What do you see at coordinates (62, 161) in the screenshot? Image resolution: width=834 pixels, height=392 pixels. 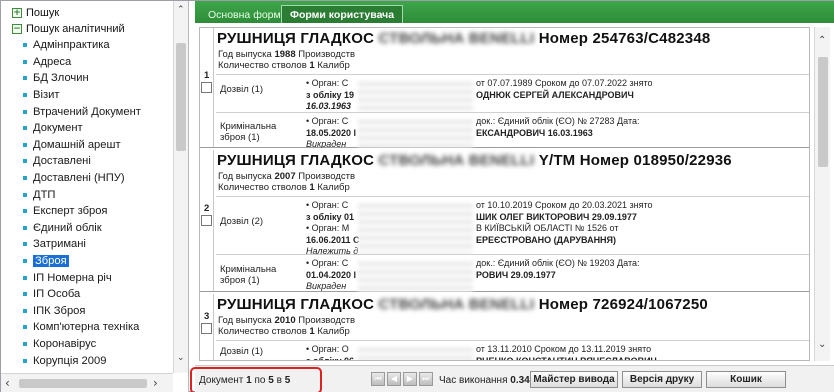 I see `tree-item-label: Доставлені` at bounding box center [62, 161].